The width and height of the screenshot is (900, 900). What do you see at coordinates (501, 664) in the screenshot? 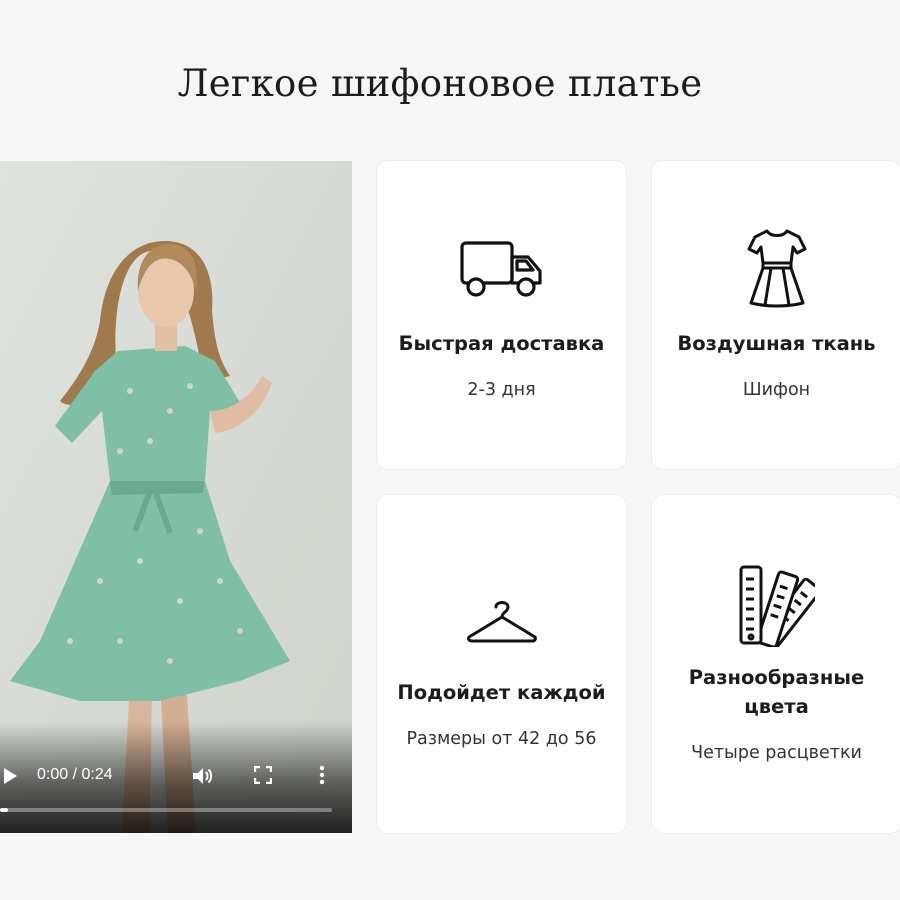
I see `feature-card-sizes: Подойдет каждой Размеры от 42 до 56` at bounding box center [501, 664].